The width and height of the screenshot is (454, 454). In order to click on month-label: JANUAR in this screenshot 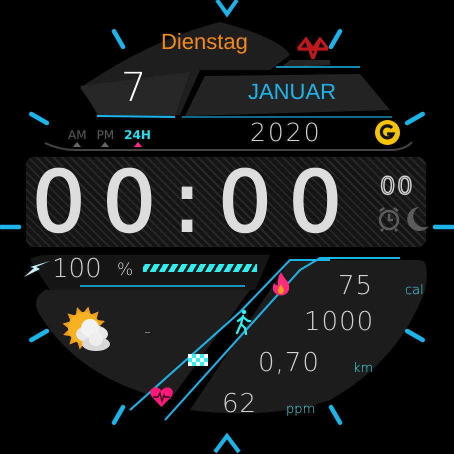, I will do `click(292, 92)`.